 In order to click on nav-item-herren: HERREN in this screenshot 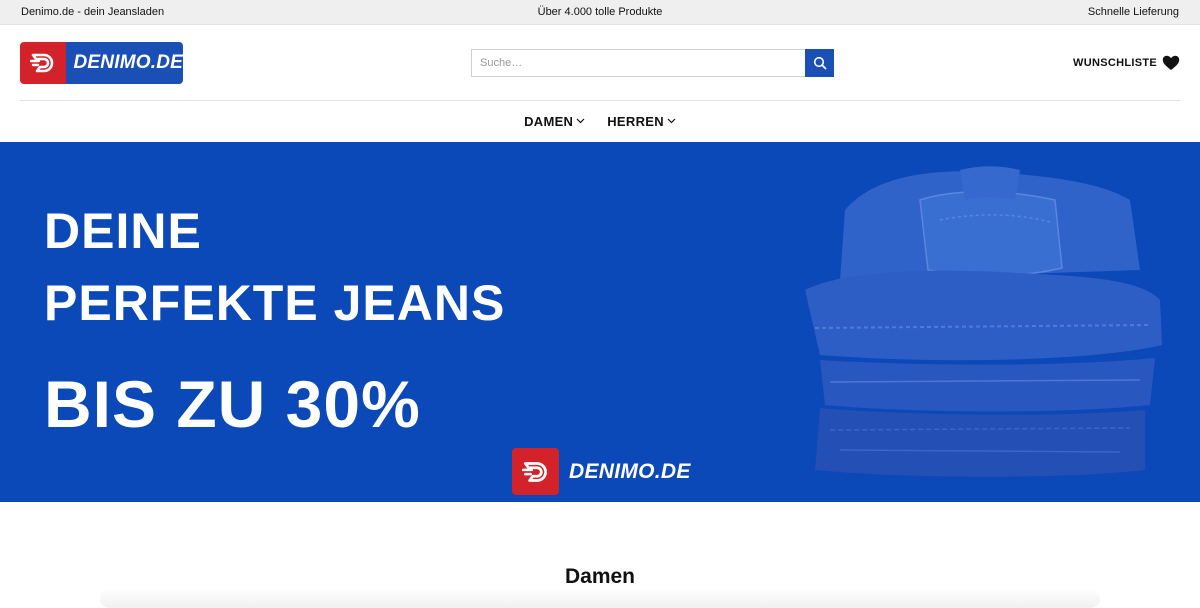, I will do `click(641, 121)`.